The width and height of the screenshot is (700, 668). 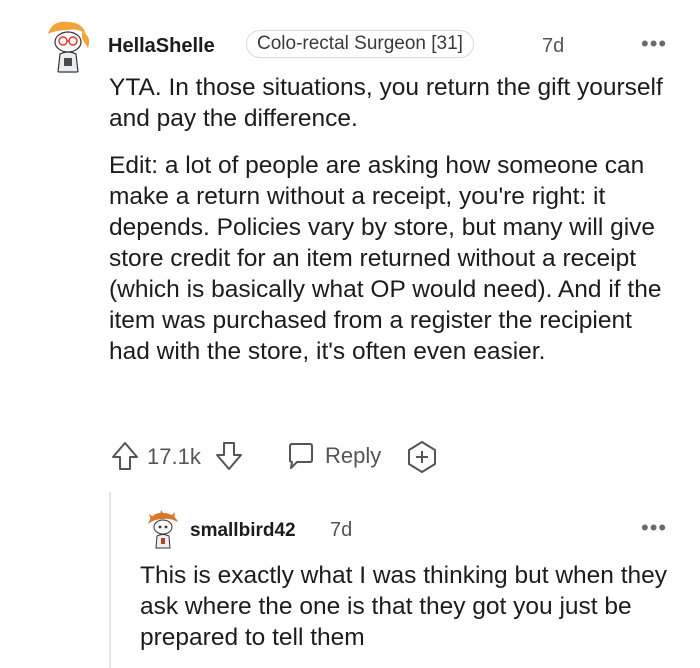 What do you see at coordinates (161, 46) in the screenshot?
I see `comment-username: HellaShelle` at bounding box center [161, 46].